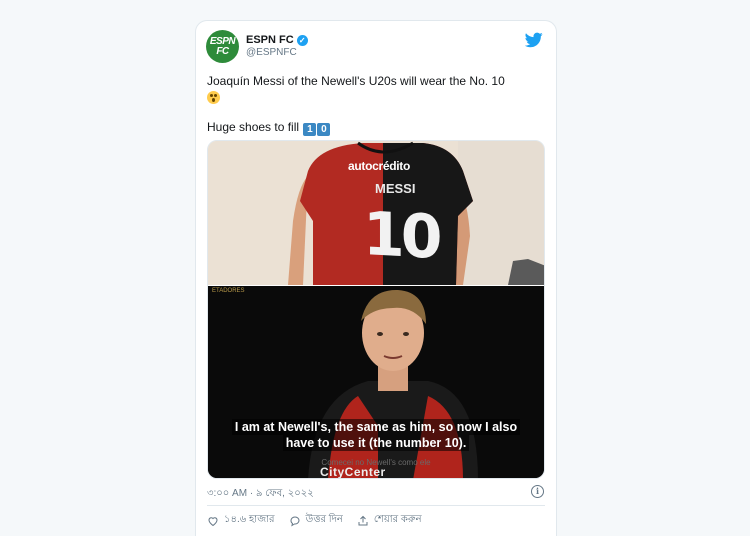  I want to click on like-button: ১৪.৬ হাজার, so click(241, 520).